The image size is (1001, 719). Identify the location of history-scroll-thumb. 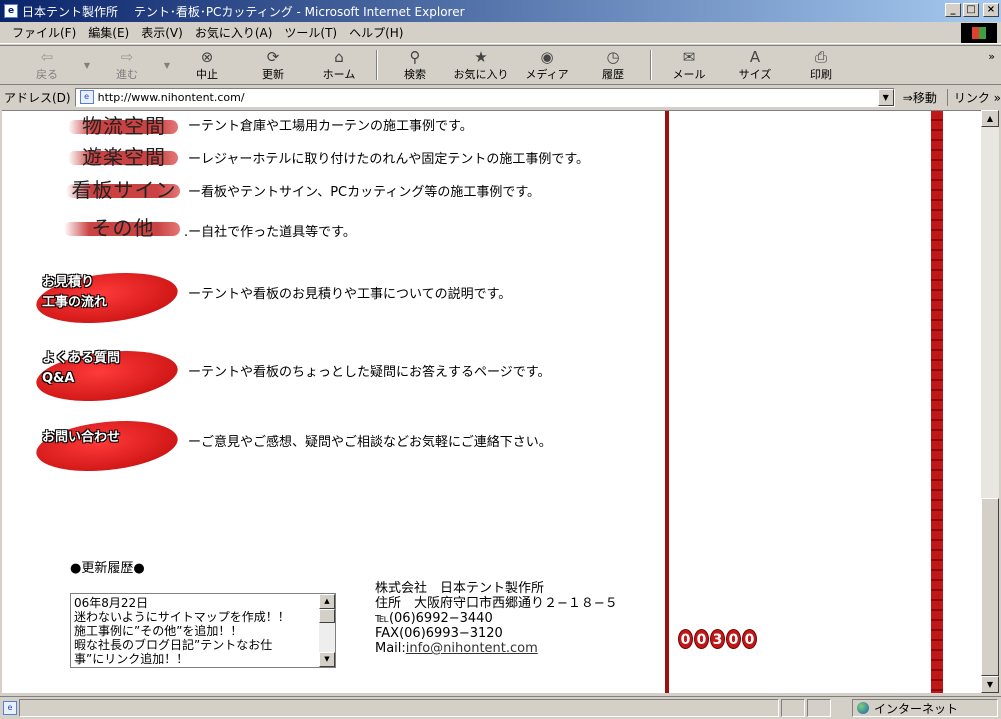
(327, 616).